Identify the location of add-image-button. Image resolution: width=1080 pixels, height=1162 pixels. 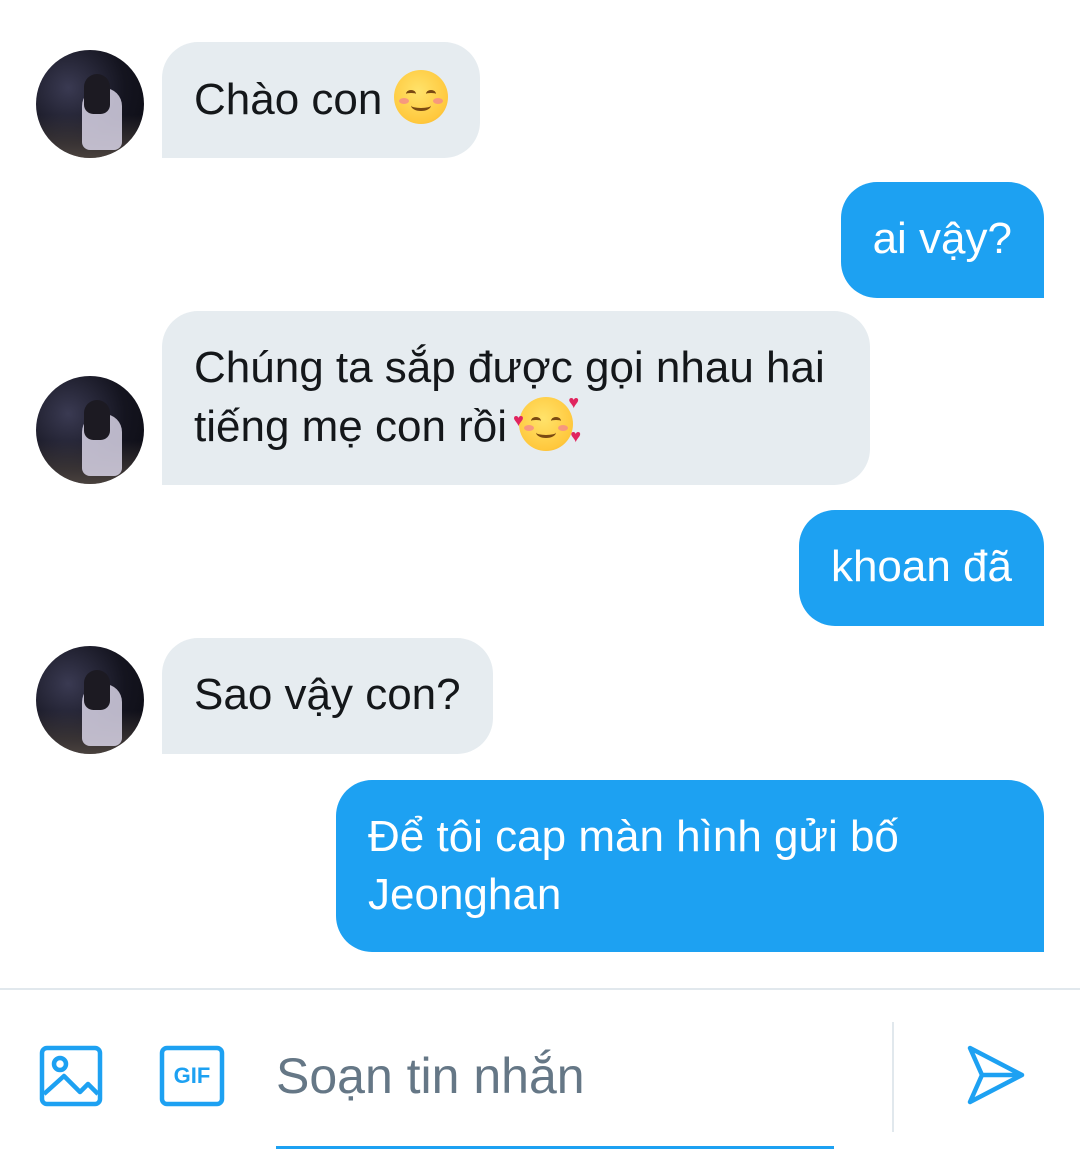
(71, 1076).